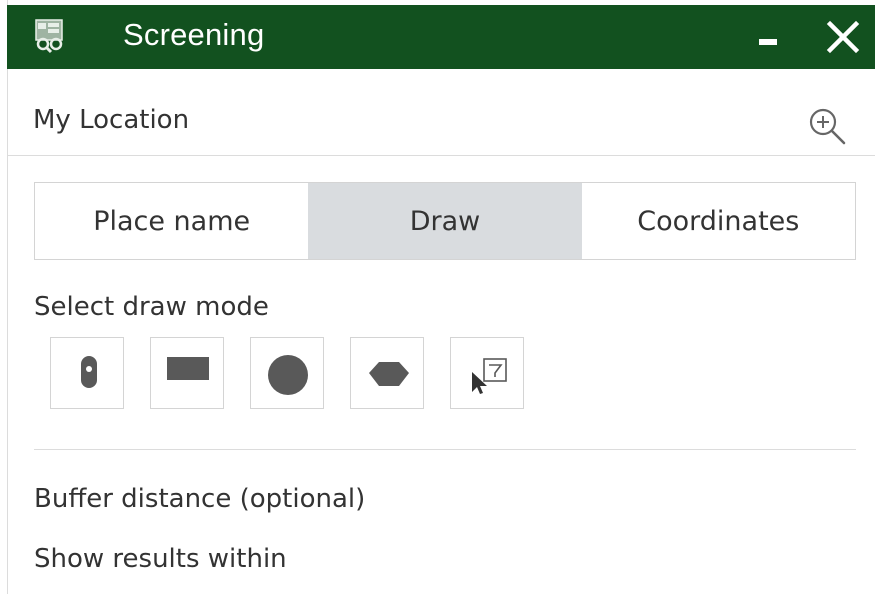 The image size is (882, 594). What do you see at coordinates (194, 34) in the screenshot?
I see `panel-title: Screening` at bounding box center [194, 34].